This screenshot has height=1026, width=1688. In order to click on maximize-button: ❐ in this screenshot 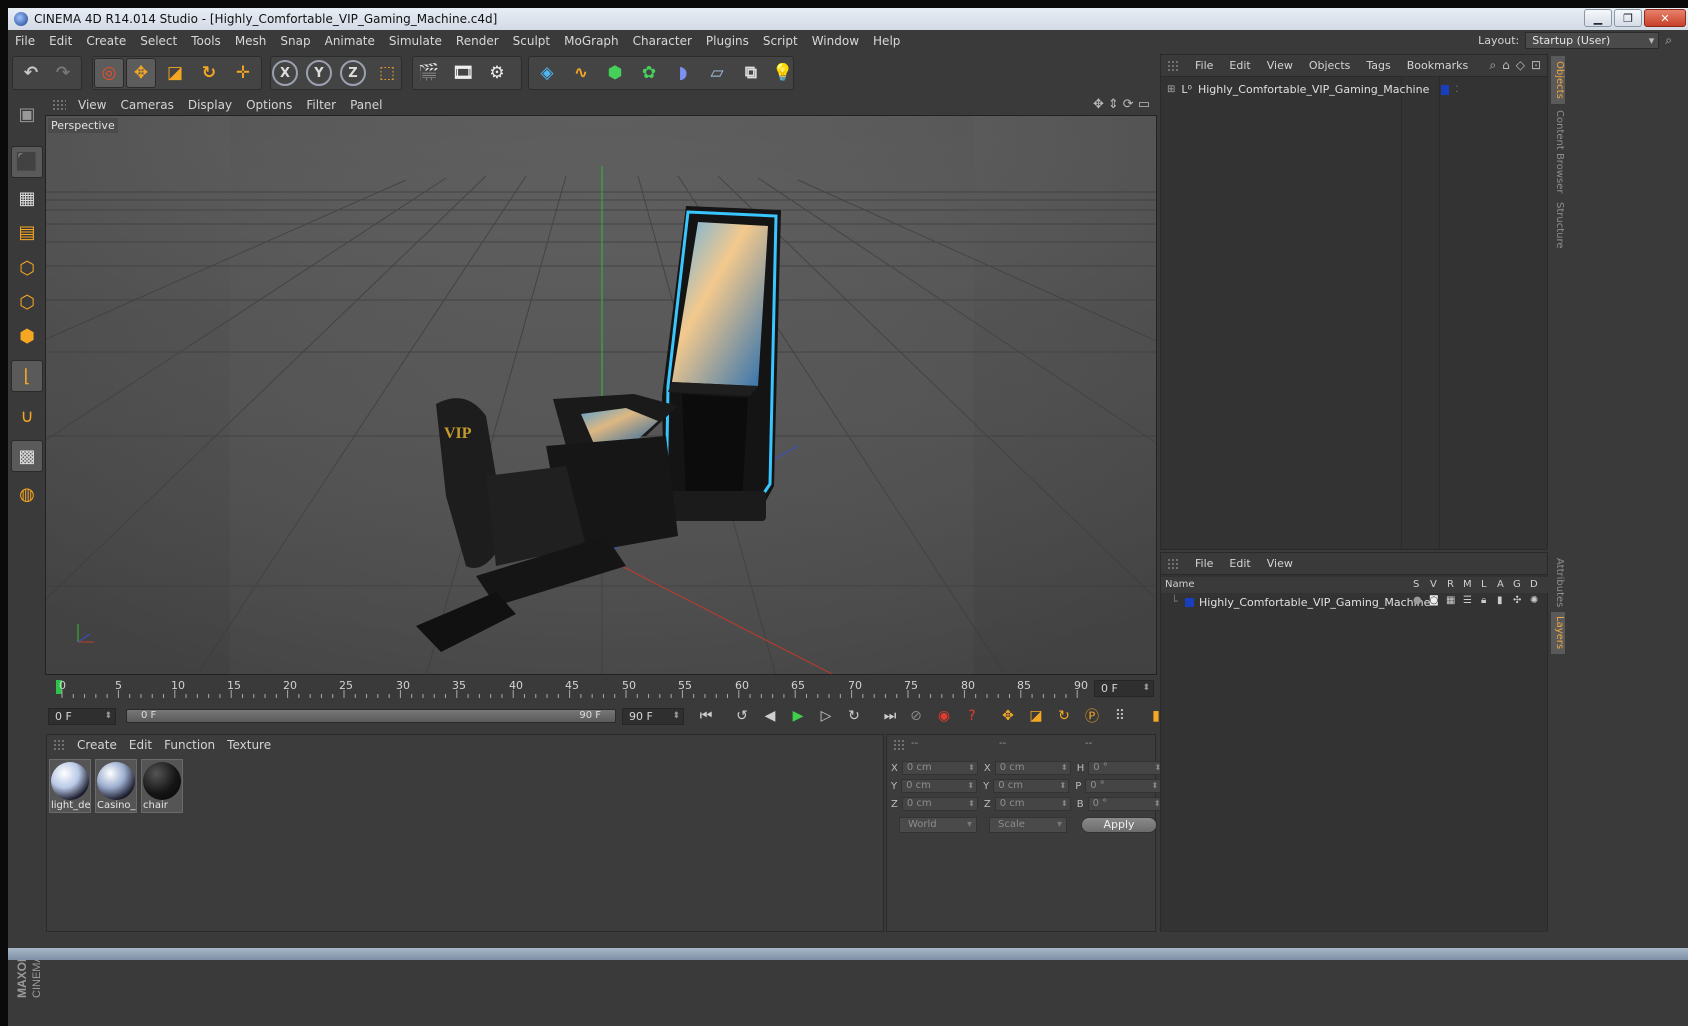, I will do `click(1628, 18)`.